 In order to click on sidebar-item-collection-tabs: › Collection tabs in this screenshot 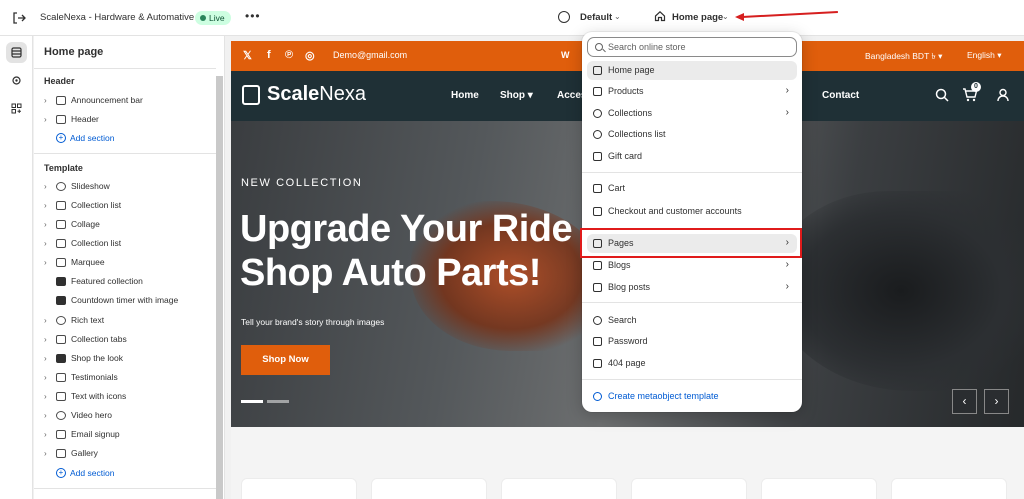, I will do `click(129, 339)`.